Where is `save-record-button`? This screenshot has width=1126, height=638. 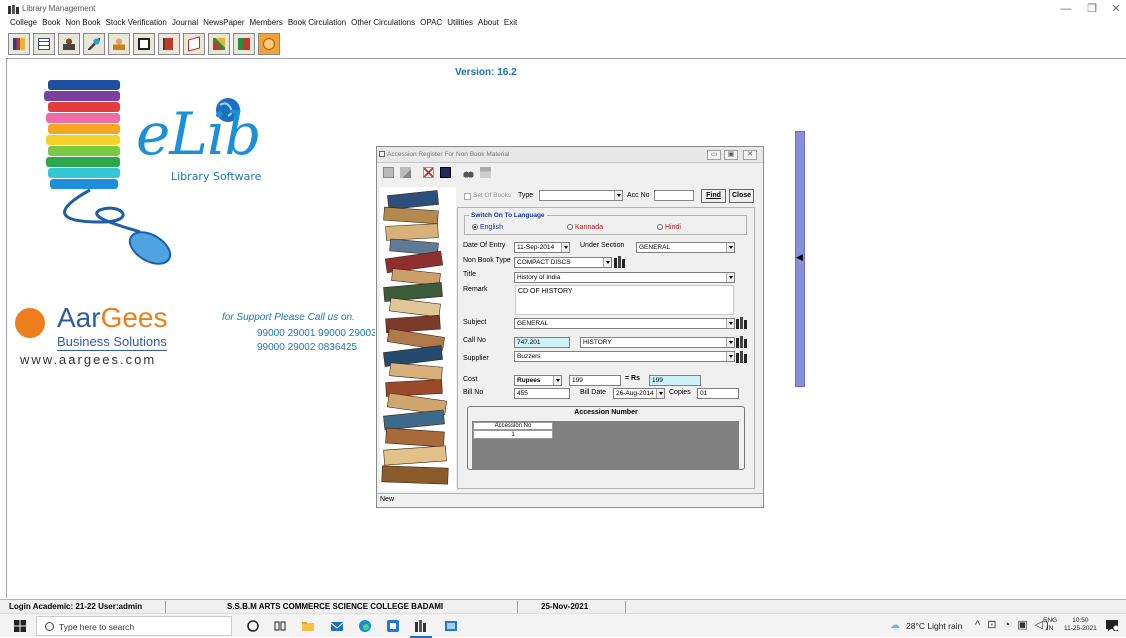
save-record-button is located at coordinates (445, 172).